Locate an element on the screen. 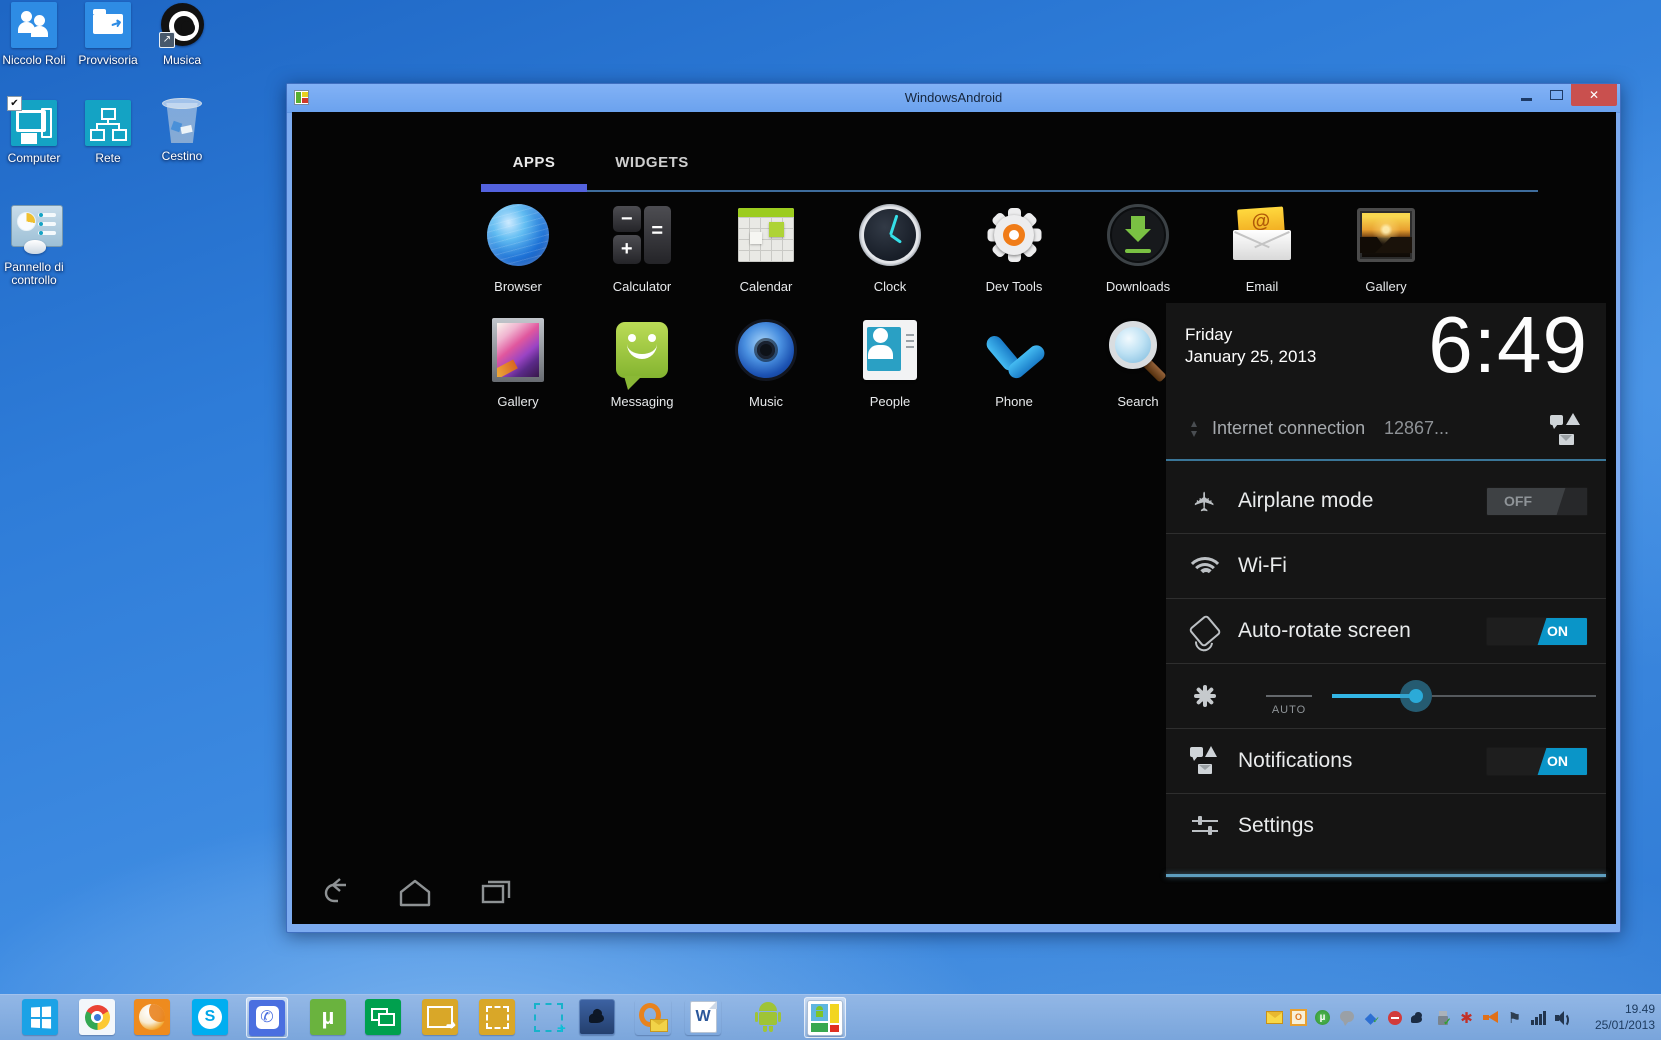 The width and height of the screenshot is (1661, 1040). taskbar-phone-app: ✆ is located at coordinates (267, 1017).